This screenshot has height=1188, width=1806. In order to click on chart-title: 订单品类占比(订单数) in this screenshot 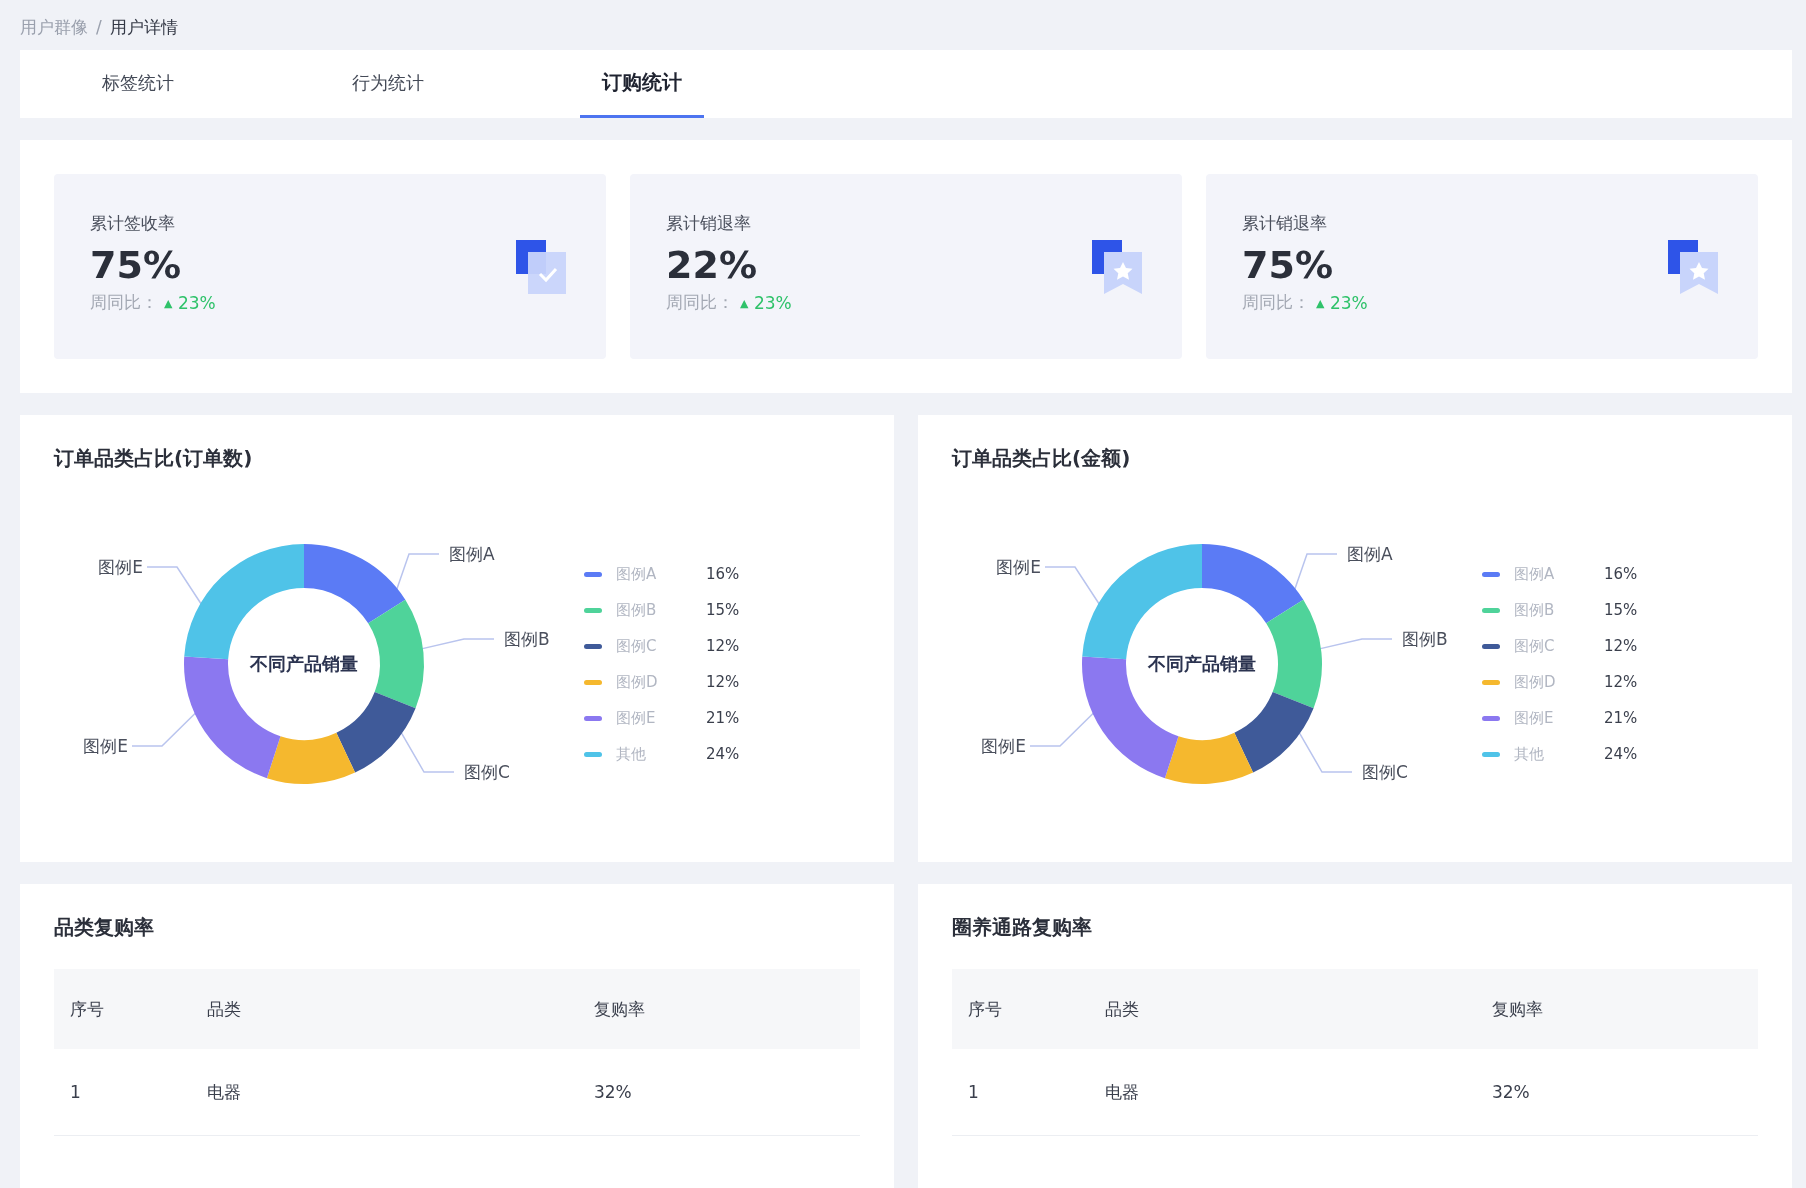, I will do `click(154, 458)`.